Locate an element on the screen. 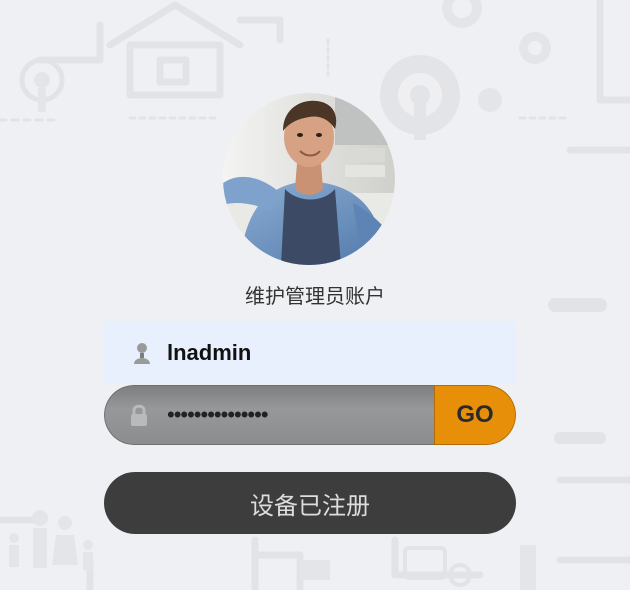 The width and height of the screenshot is (630, 590). username-field: lnadmin is located at coordinates (310, 353).